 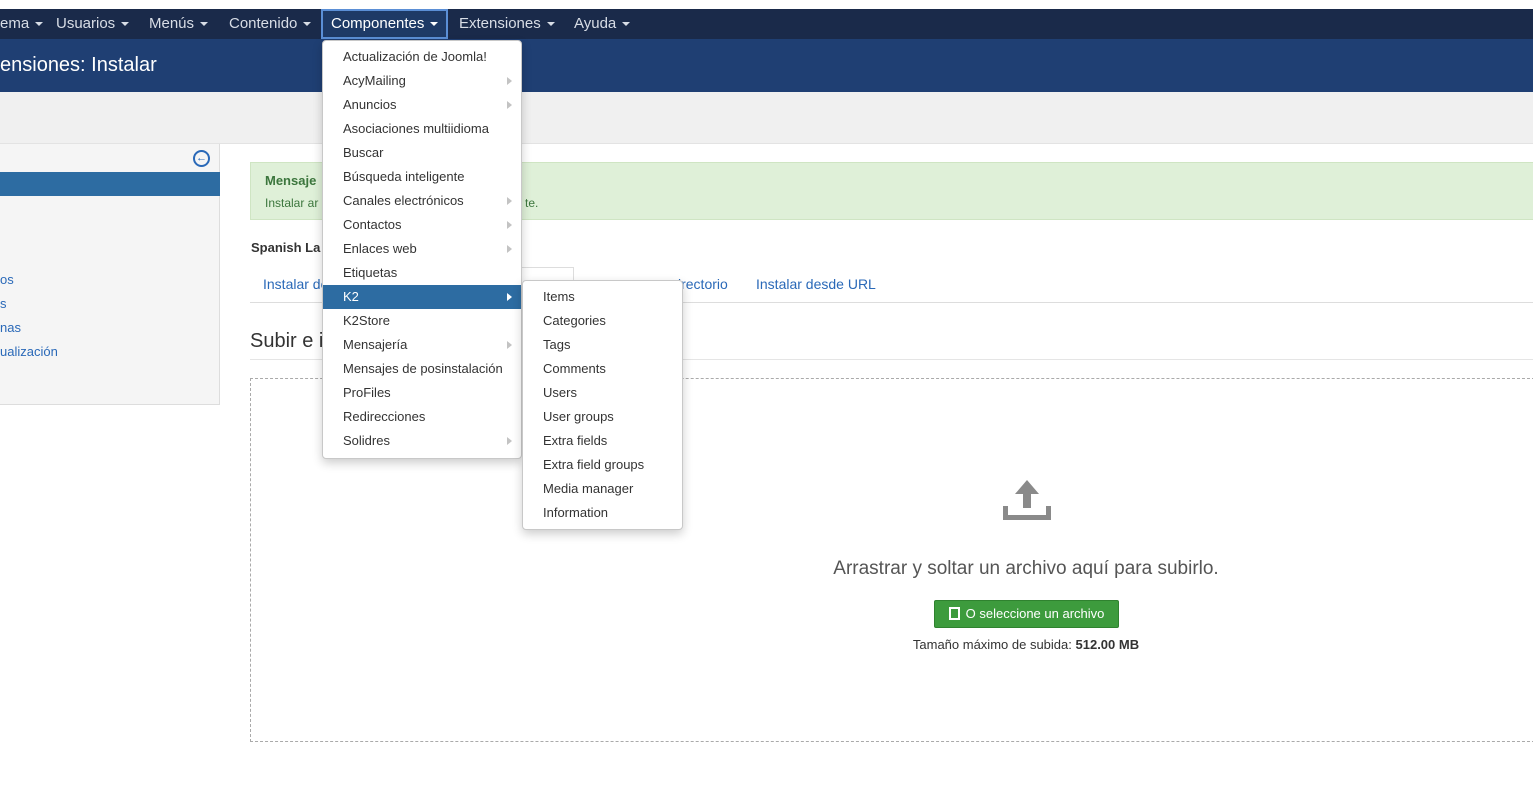 I want to click on menu-item-label: Canales electrónicos, so click(x=403, y=200).